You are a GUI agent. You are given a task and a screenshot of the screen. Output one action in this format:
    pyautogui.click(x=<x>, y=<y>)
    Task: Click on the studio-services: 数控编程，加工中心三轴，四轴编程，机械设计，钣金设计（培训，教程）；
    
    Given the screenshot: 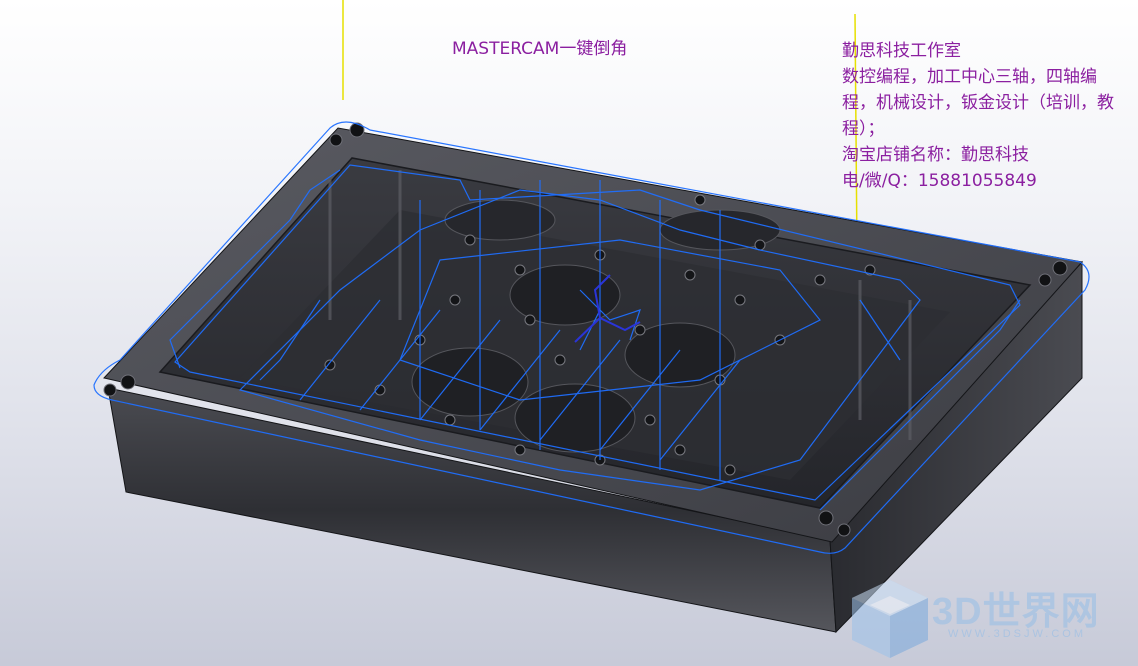 What is the action you would take?
    pyautogui.click(x=978, y=103)
    